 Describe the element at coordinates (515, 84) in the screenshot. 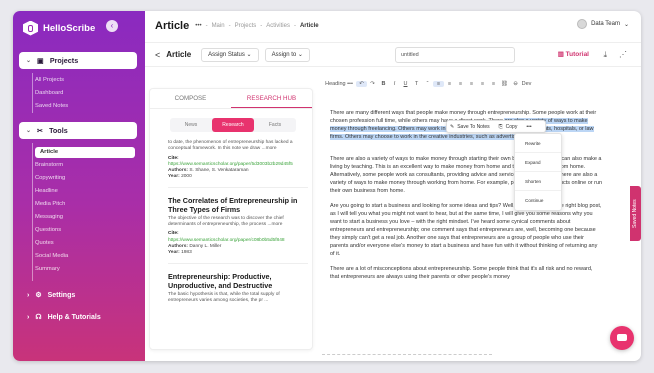

I see `remove-icon: ⊖` at that location.